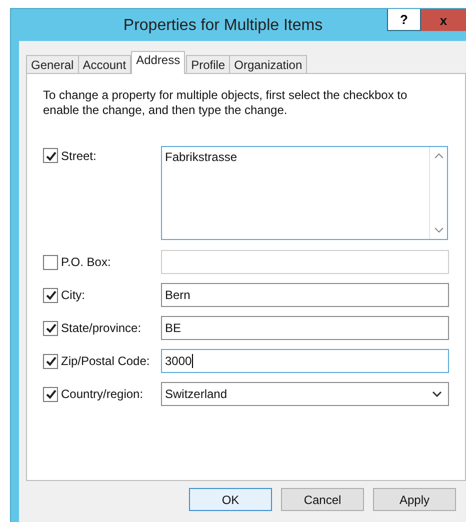 Image resolution: width=466 pixels, height=522 pixels. Describe the element at coordinates (223, 25) in the screenshot. I see `window-title: Properties for Multiple Items` at that location.